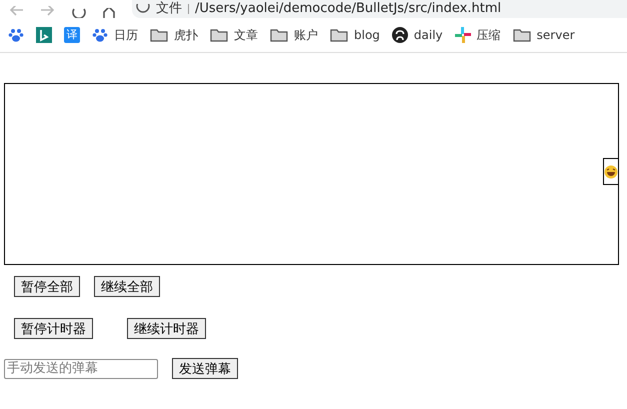  I want to click on bookmark-label: 压缩, so click(488, 35).